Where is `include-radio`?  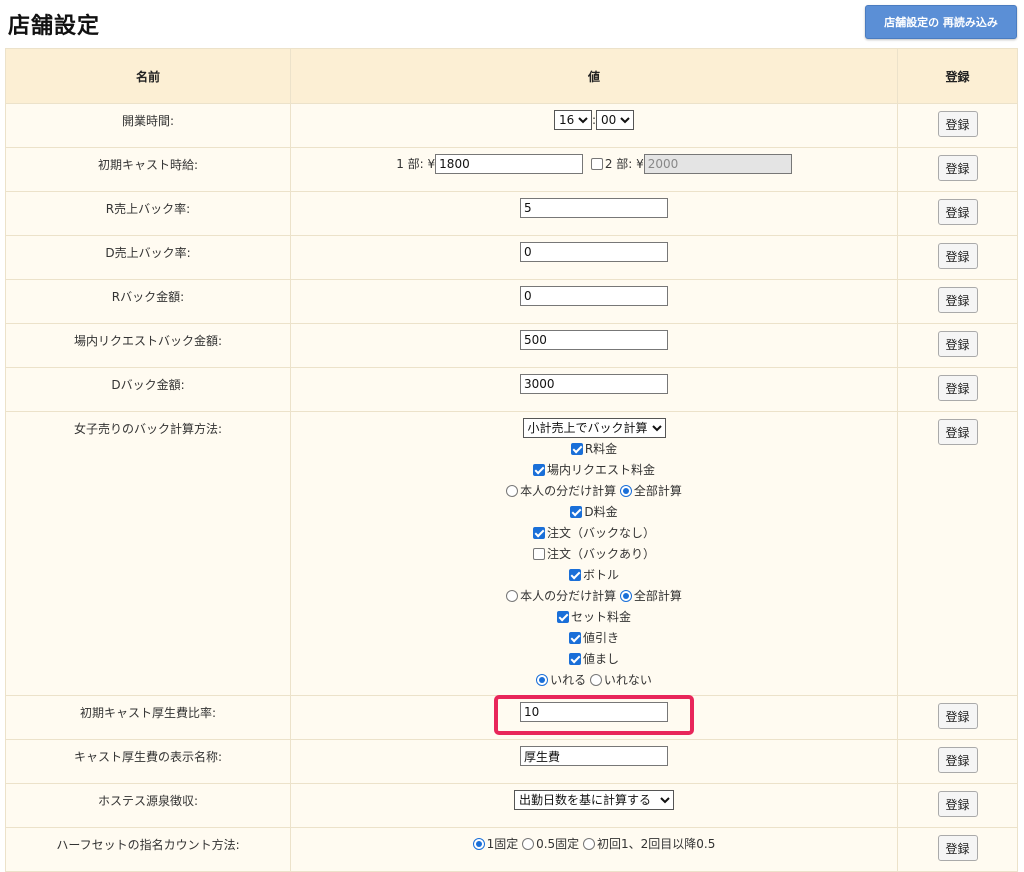
include-radio is located at coordinates (542, 680).